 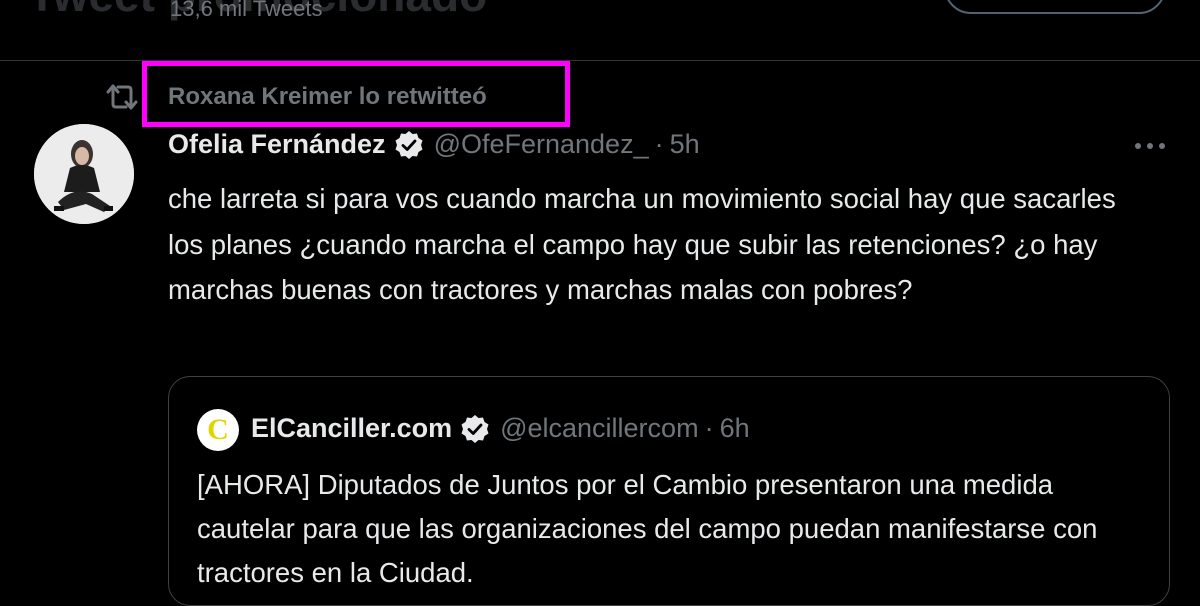 What do you see at coordinates (277, 144) in the screenshot?
I see `author-name: Ofelia Fernández` at bounding box center [277, 144].